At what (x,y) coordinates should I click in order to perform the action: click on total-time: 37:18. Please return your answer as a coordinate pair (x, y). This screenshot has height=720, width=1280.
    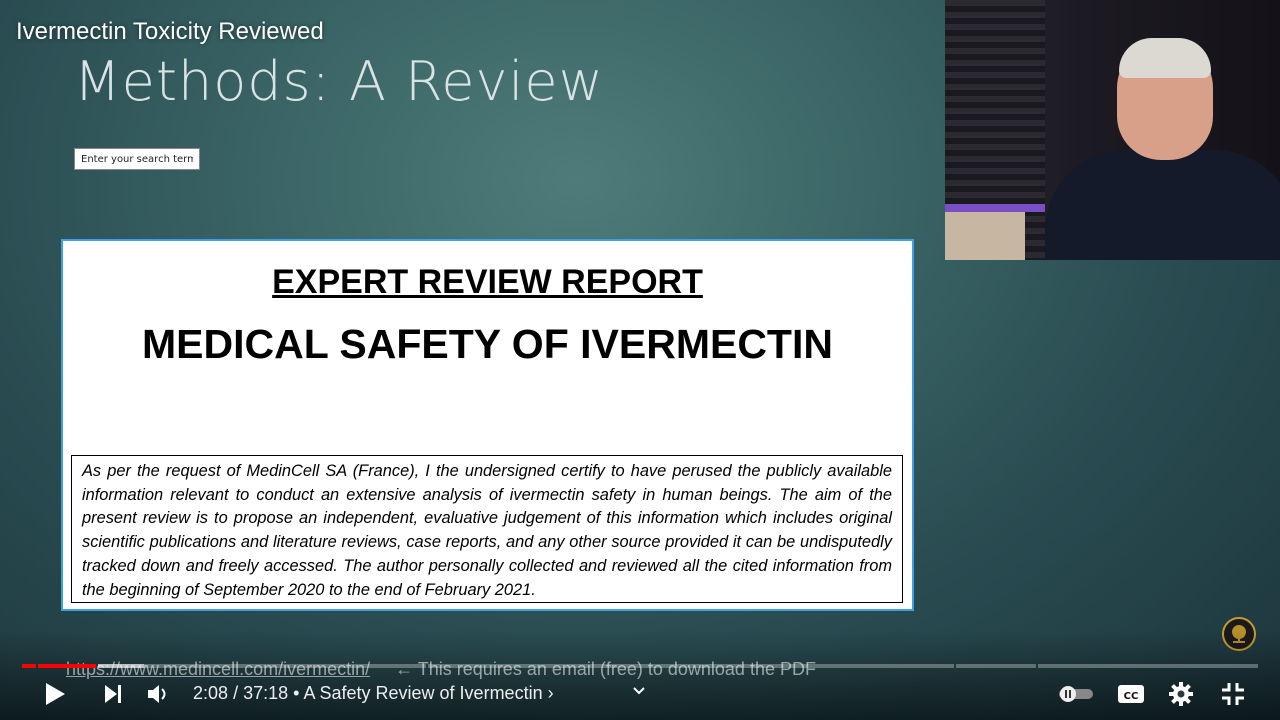
    Looking at the image, I should click on (266, 693).